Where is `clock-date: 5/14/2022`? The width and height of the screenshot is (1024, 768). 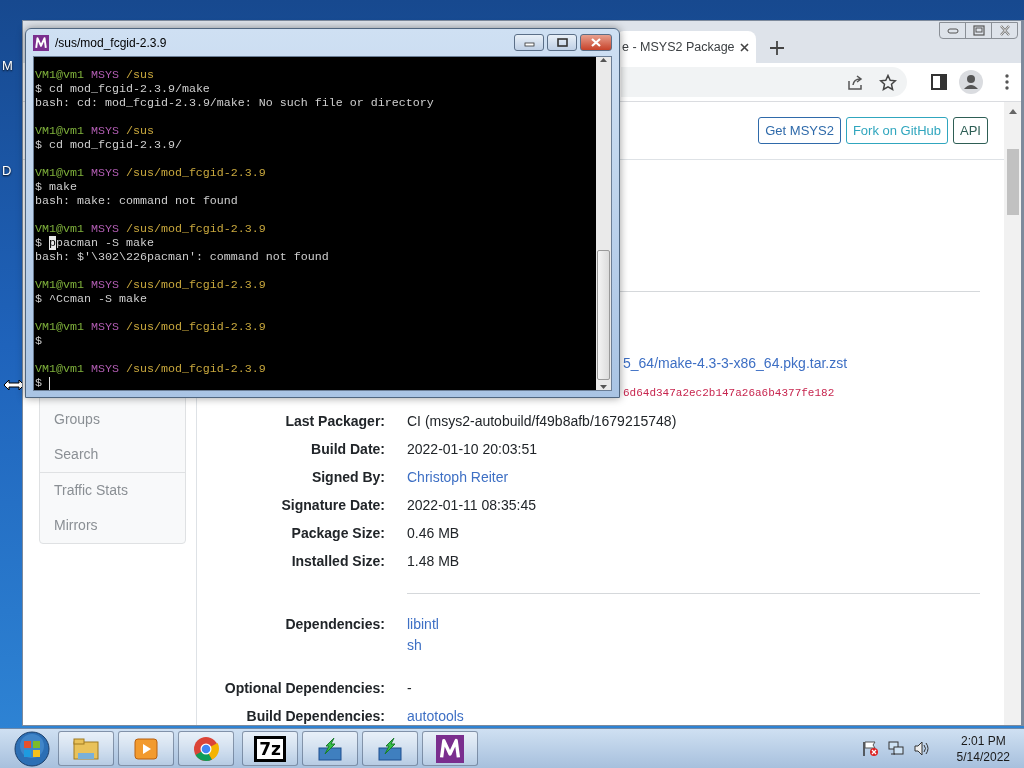 clock-date: 5/14/2022 is located at coordinates (983, 756).